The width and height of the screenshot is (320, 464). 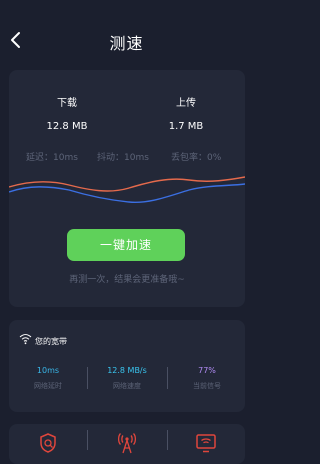 What do you see at coordinates (51, 341) in the screenshot?
I see `broadband-title: 您的宽带` at bounding box center [51, 341].